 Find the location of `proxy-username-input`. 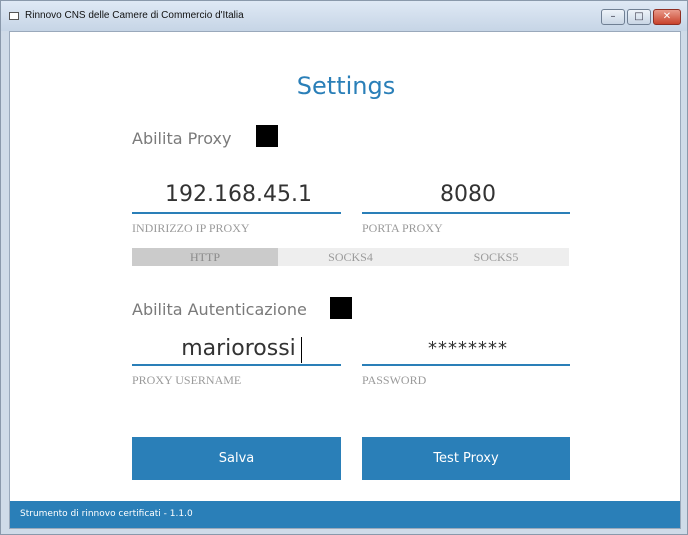

proxy-username-input is located at coordinates (238, 349).